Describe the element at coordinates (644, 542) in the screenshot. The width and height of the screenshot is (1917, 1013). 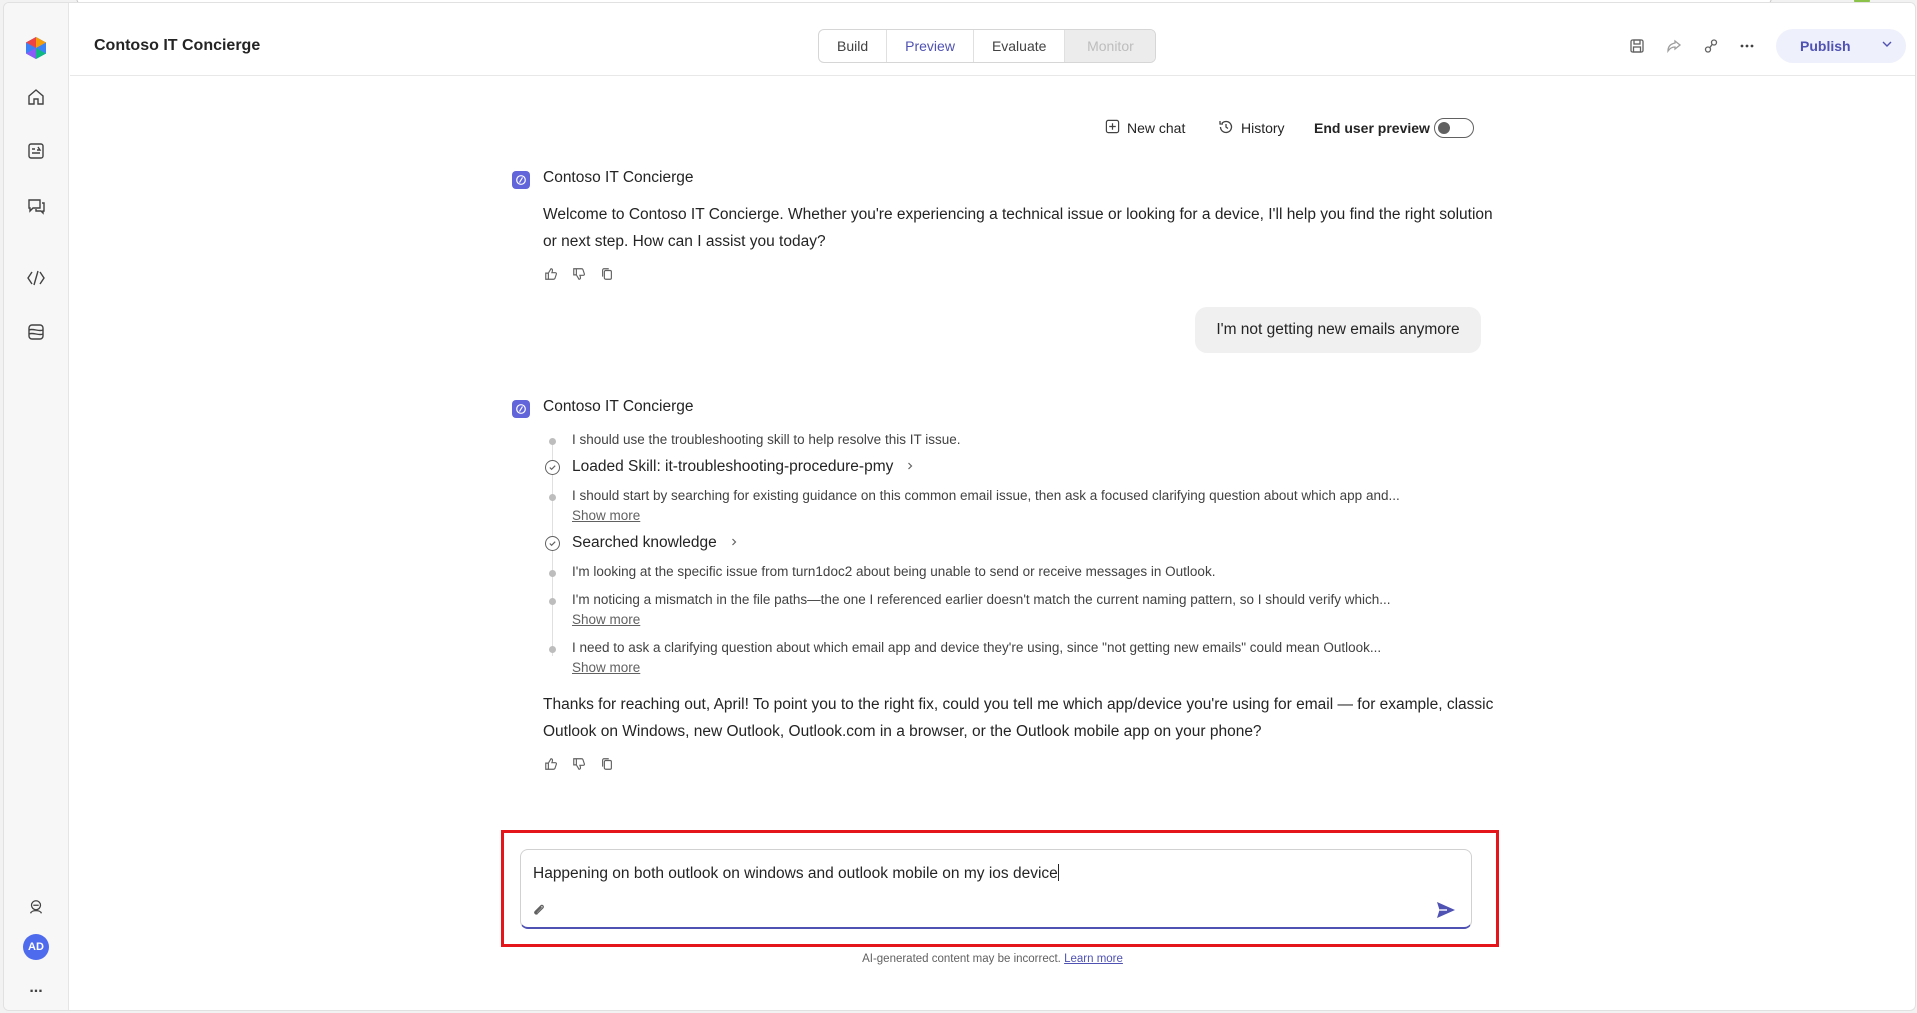
I see `reasoning-step-label: Searched knowledge` at that location.